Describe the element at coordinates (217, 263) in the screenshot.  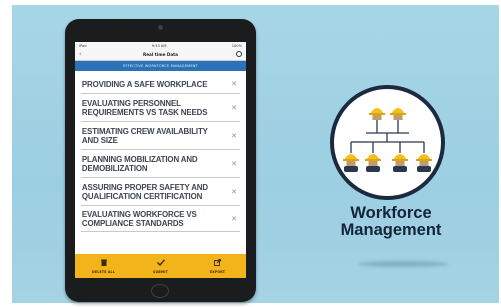
I see `export-icon` at that location.